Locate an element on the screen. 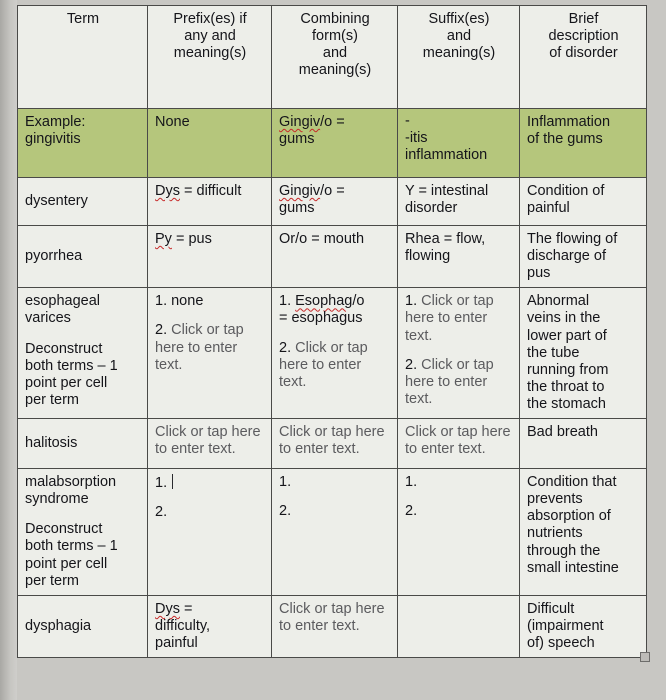  spellcheck-word: Esophag is located at coordinates (324, 301).